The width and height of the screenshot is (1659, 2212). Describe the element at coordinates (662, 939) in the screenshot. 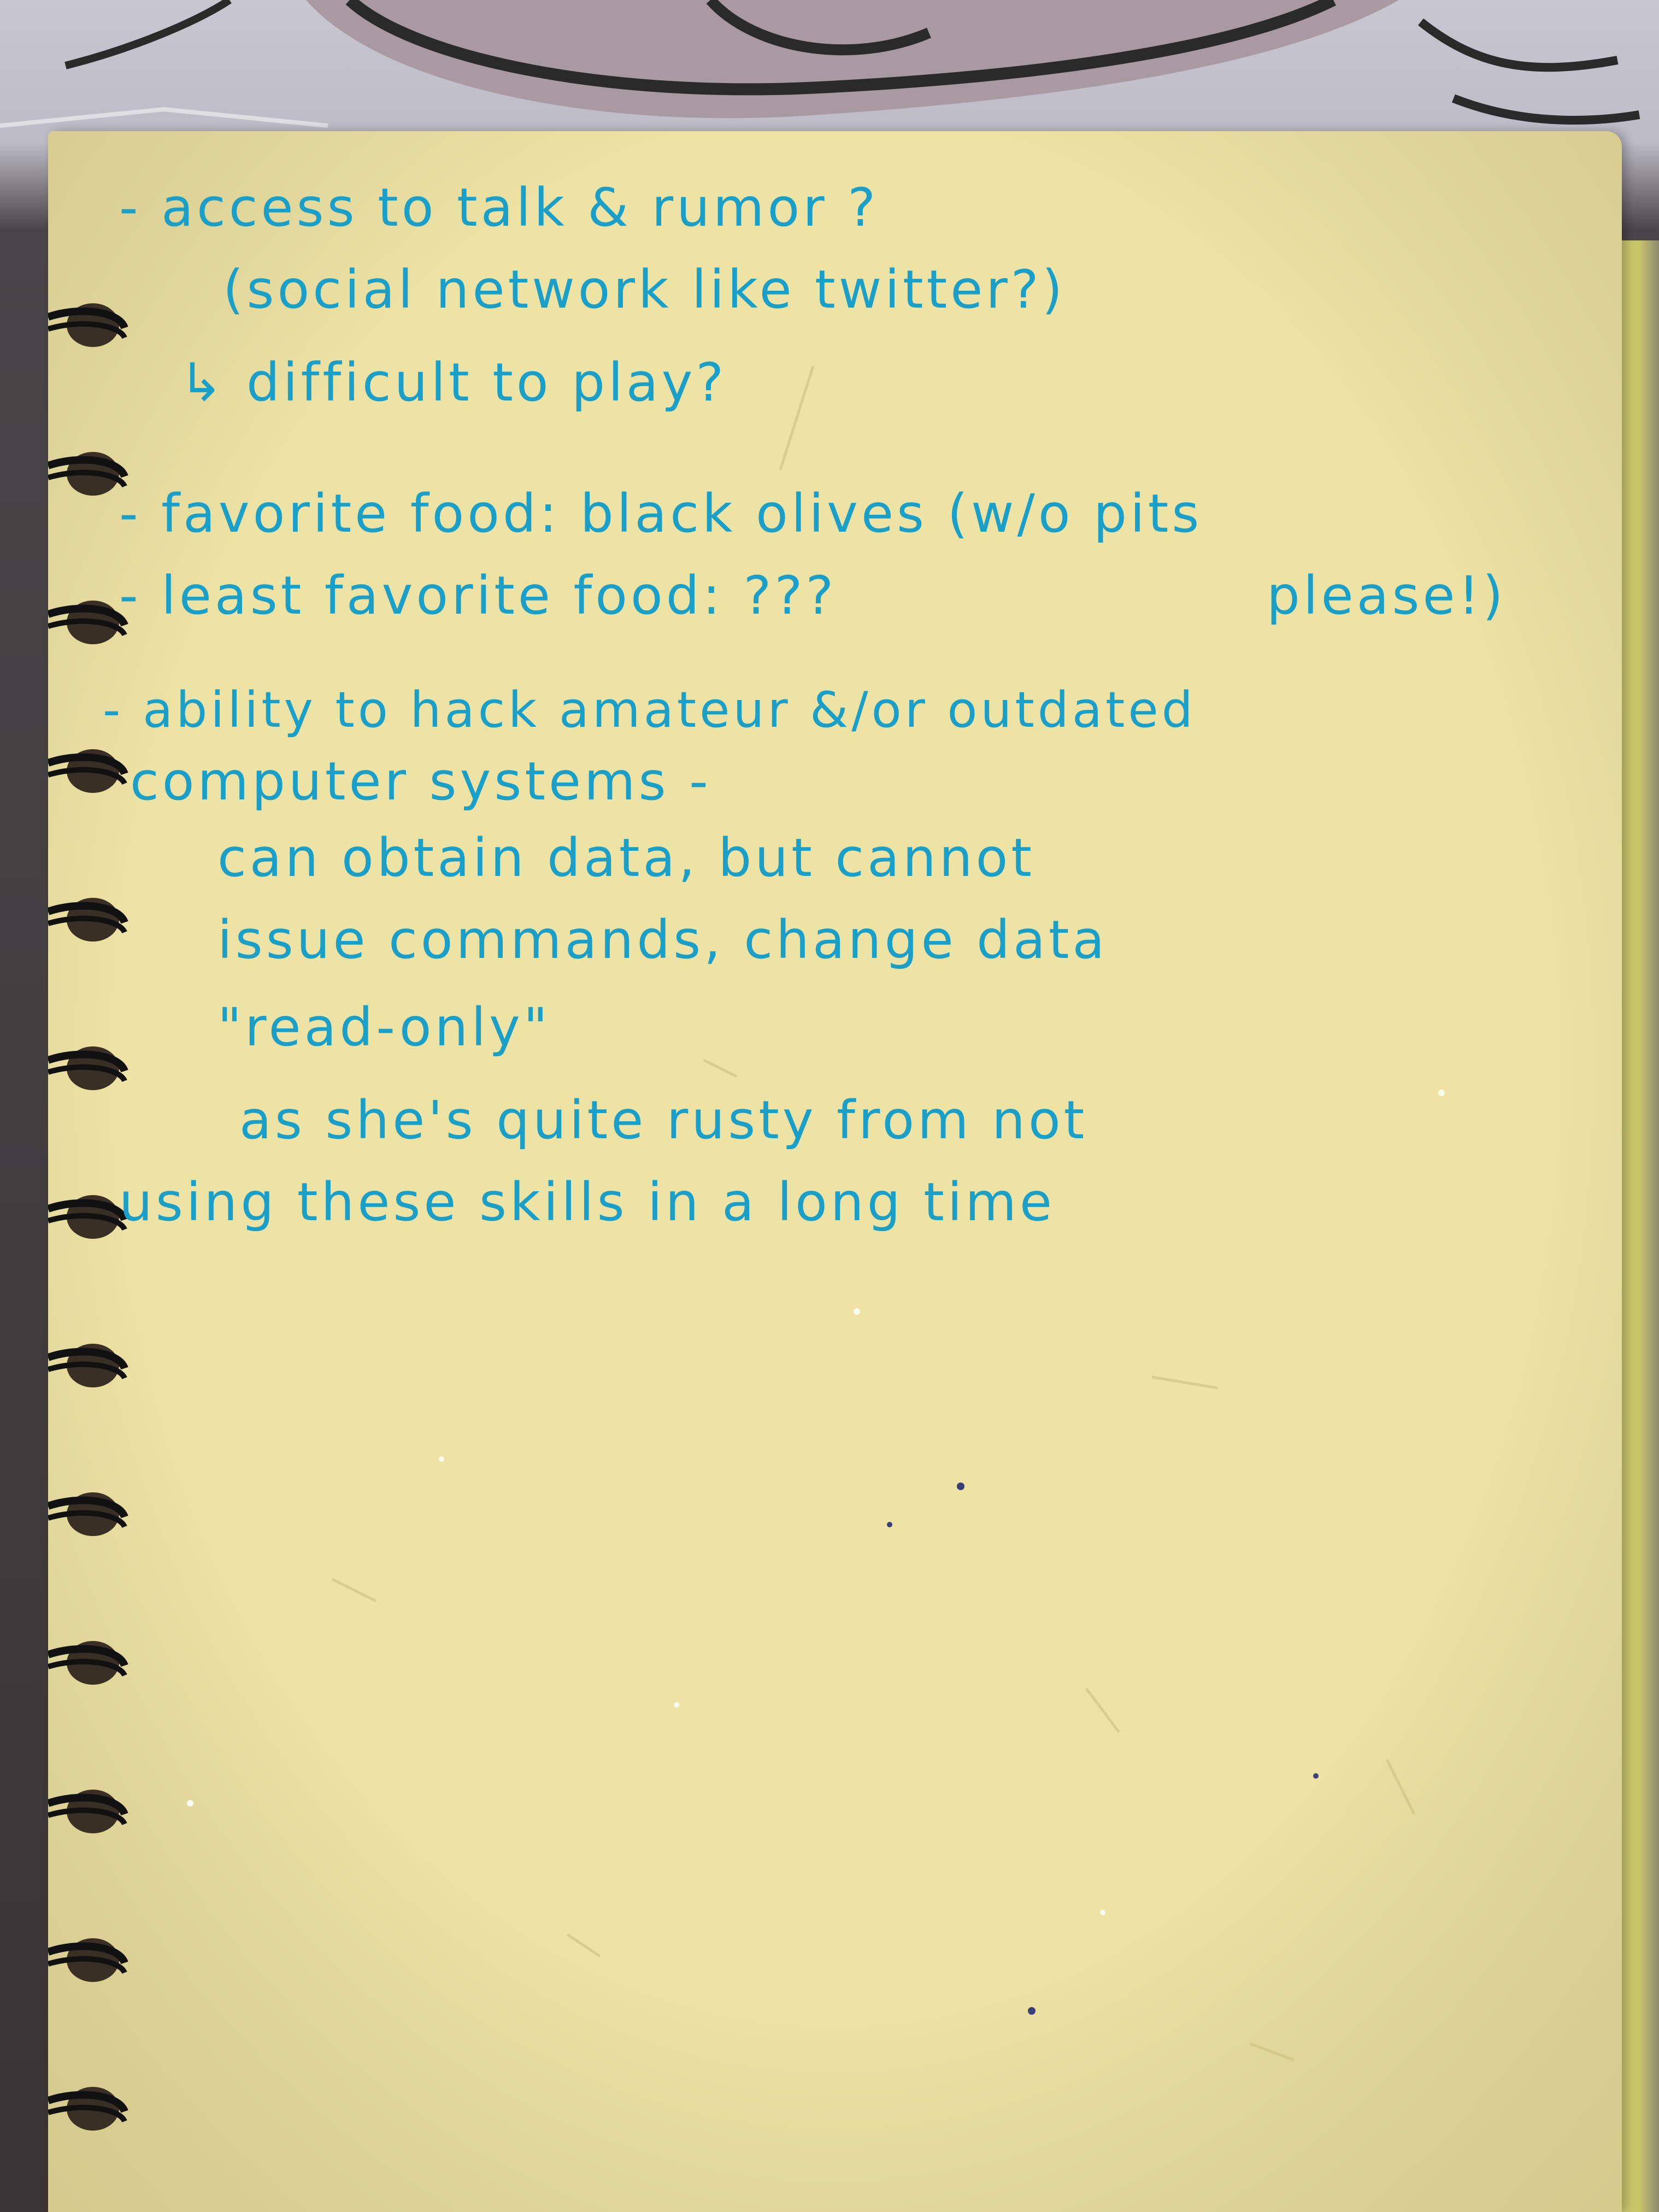

I see `note-line-10: issue commands, change data` at that location.